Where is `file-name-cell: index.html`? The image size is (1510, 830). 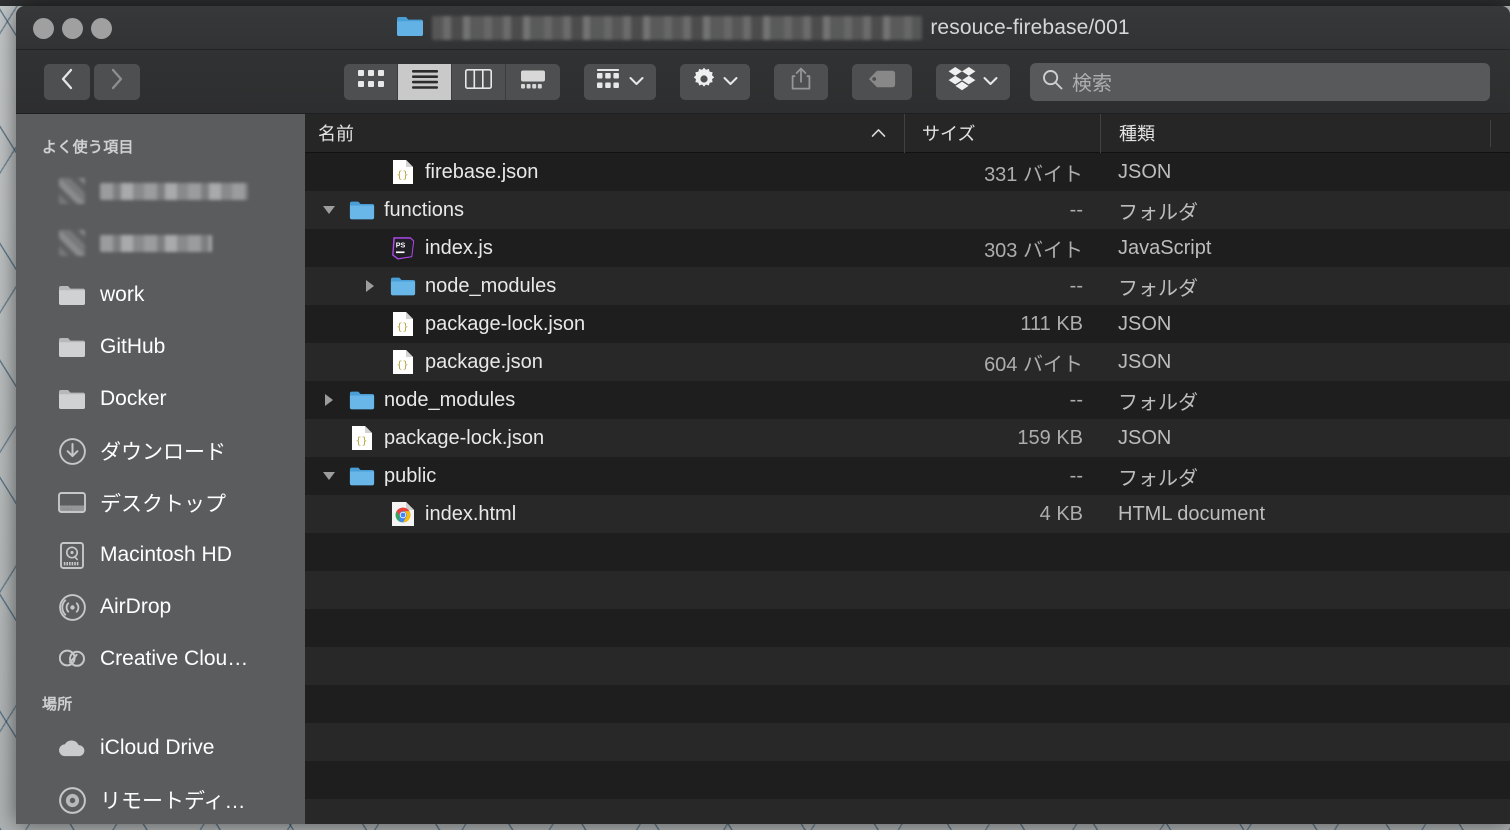 file-name-cell: index.html is located at coordinates (604, 514).